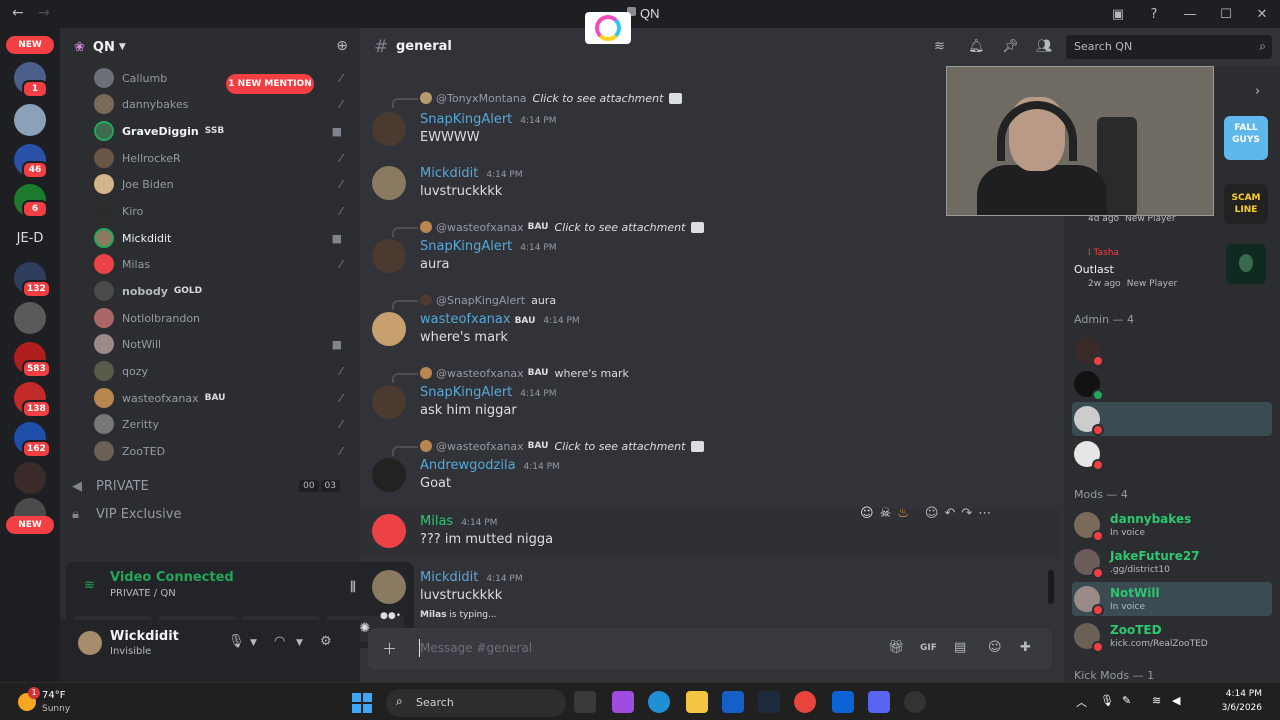 This screenshot has height=720, width=1280. Describe the element at coordinates (362, 703) in the screenshot. I see `start-button` at that location.